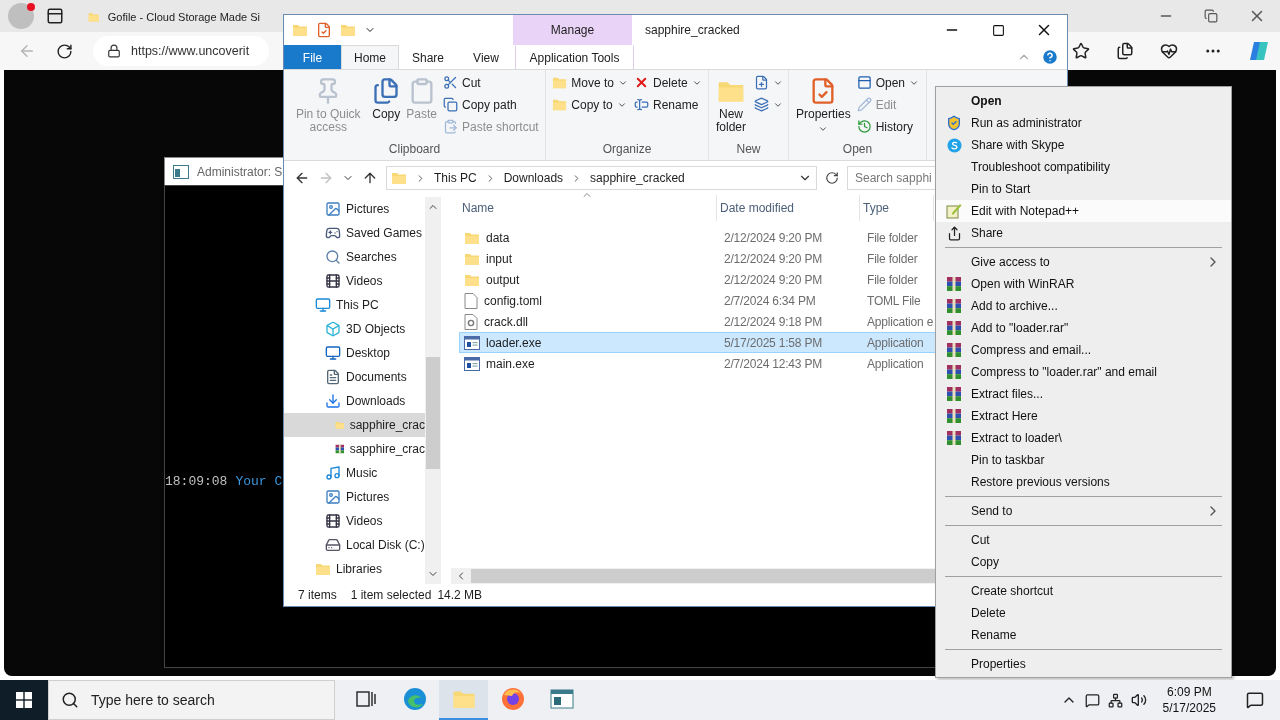  I want to click on ribbon-button: Copy, so click(386, 97).